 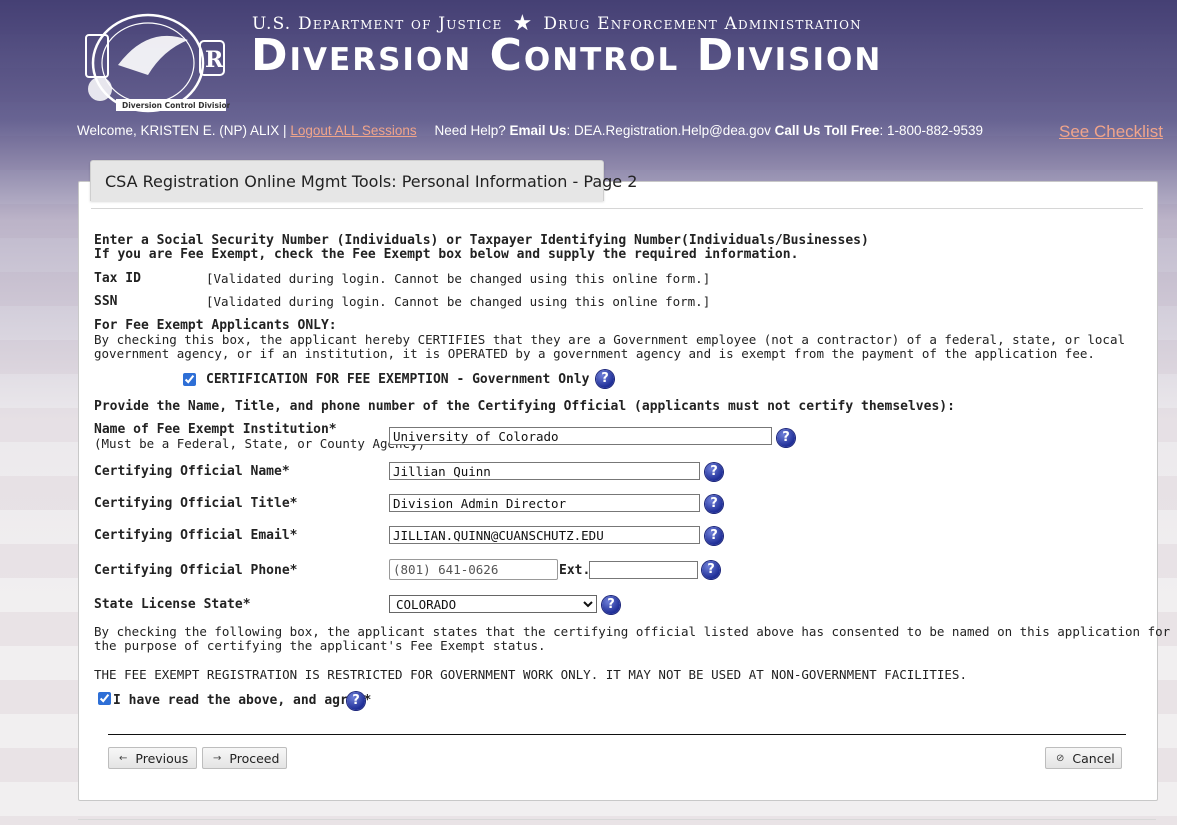 I want to click on email-value: : DEA.Registration.Help@dea.gov, so click(x=668, y=130).